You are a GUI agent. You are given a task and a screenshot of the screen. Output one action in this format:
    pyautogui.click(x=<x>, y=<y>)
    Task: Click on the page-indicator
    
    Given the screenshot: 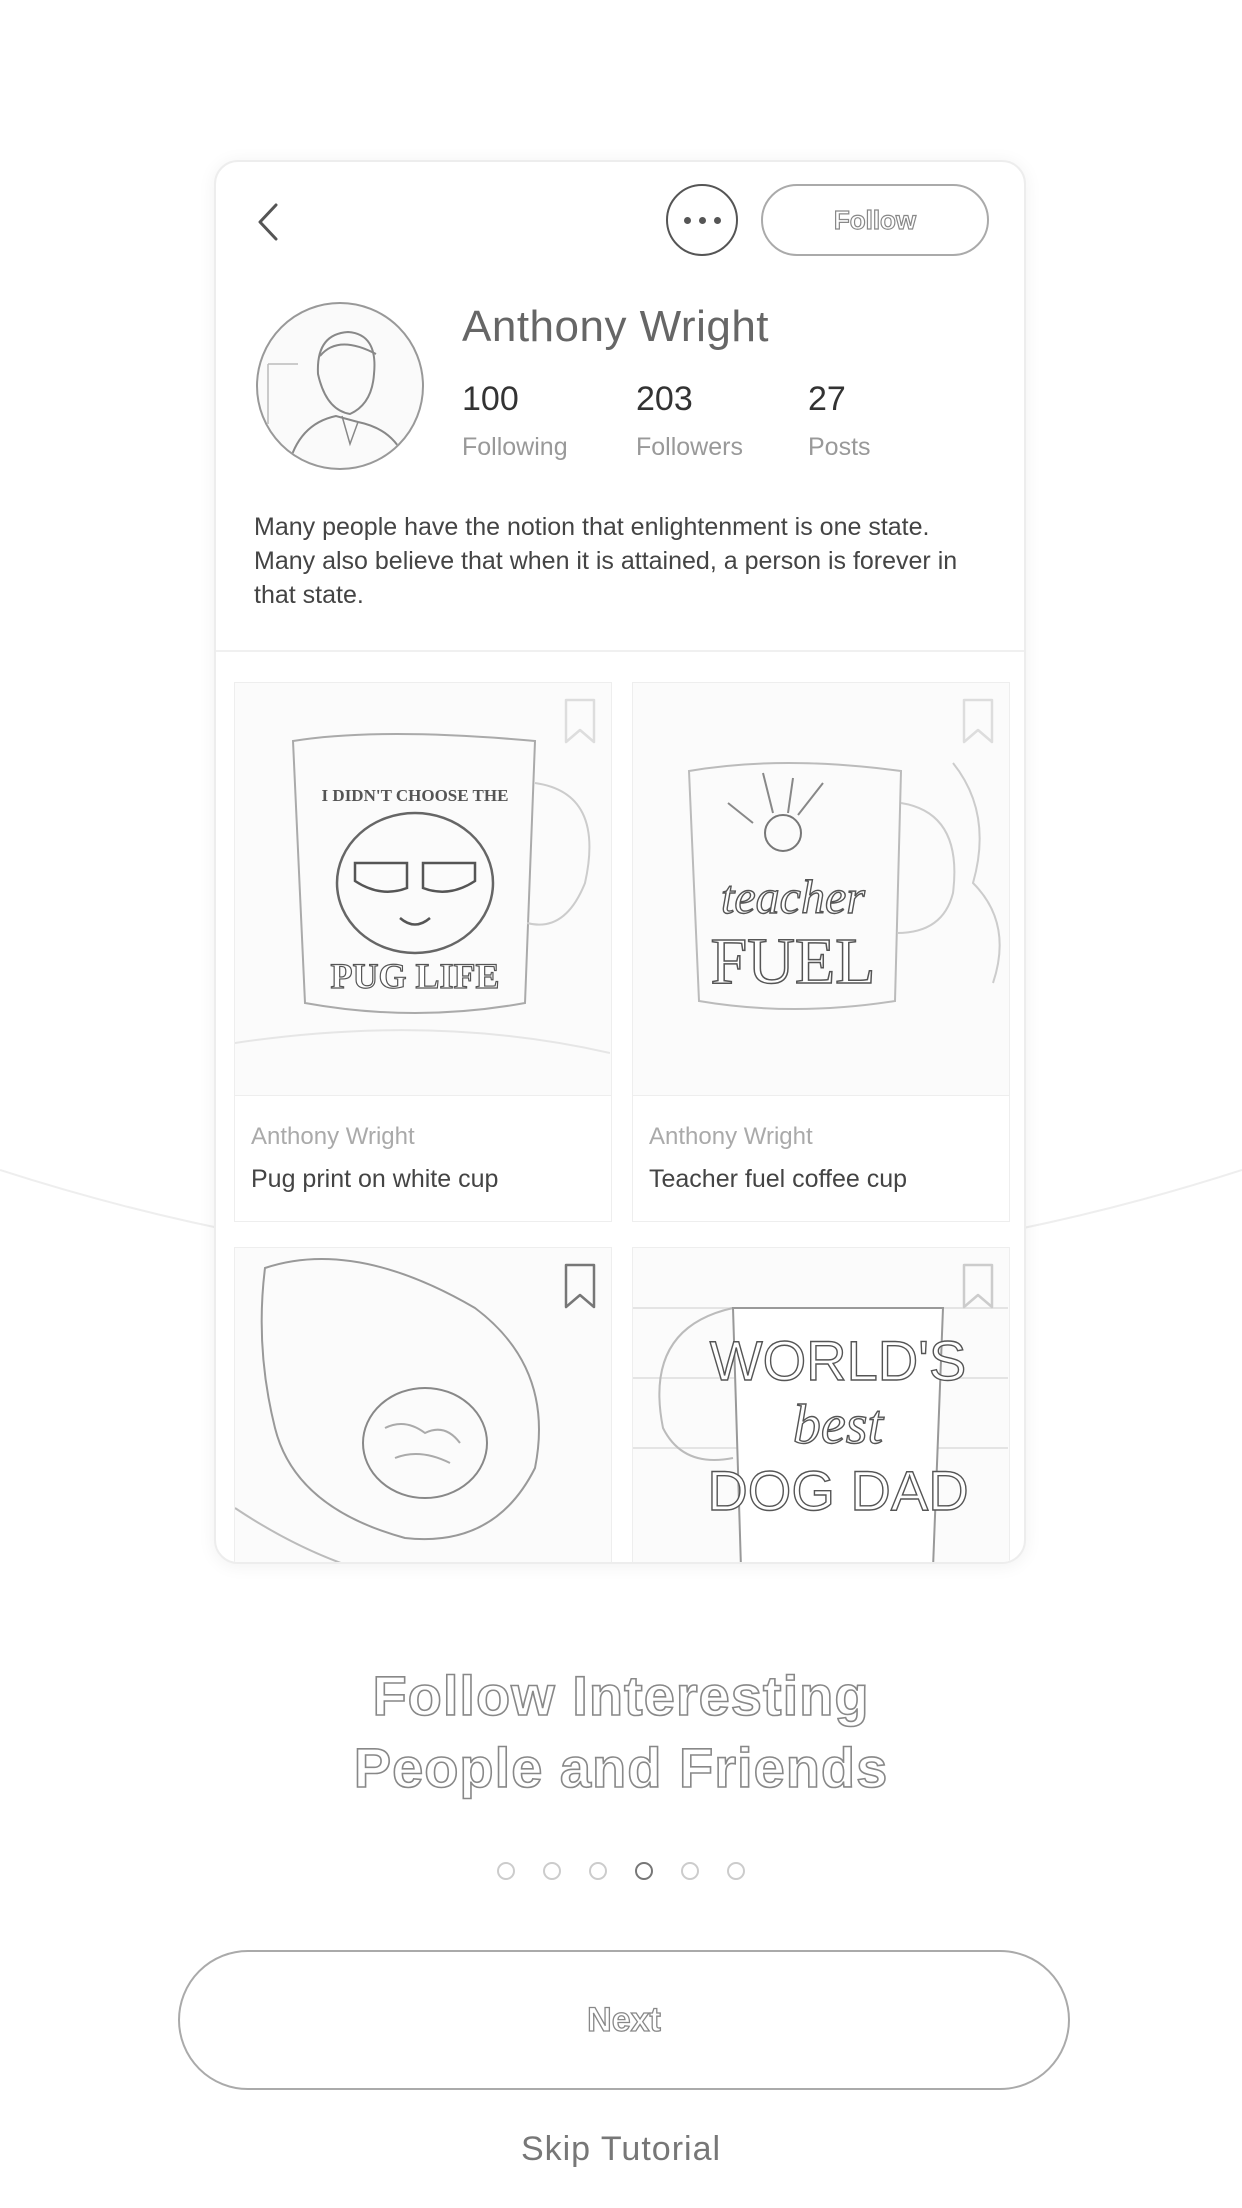 What is the action you would take?
    pyautogui.click(x=621, y=1871)
    